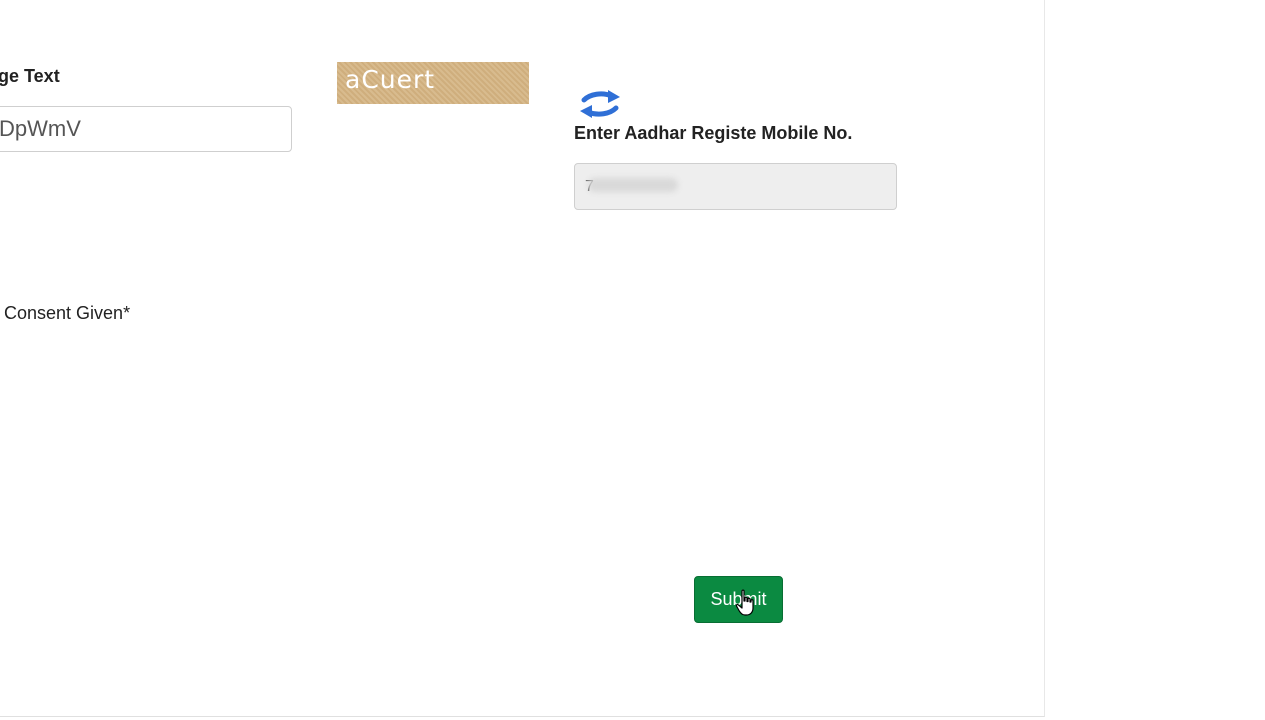 Image resolution: width=1265 pixels, height=720 pixels. What do you see at coordinates (713, 133) in the screenshot?
I see `mobile-label: Enter Aadhar Registe Mobile No.` at bounding box center [713, 133].